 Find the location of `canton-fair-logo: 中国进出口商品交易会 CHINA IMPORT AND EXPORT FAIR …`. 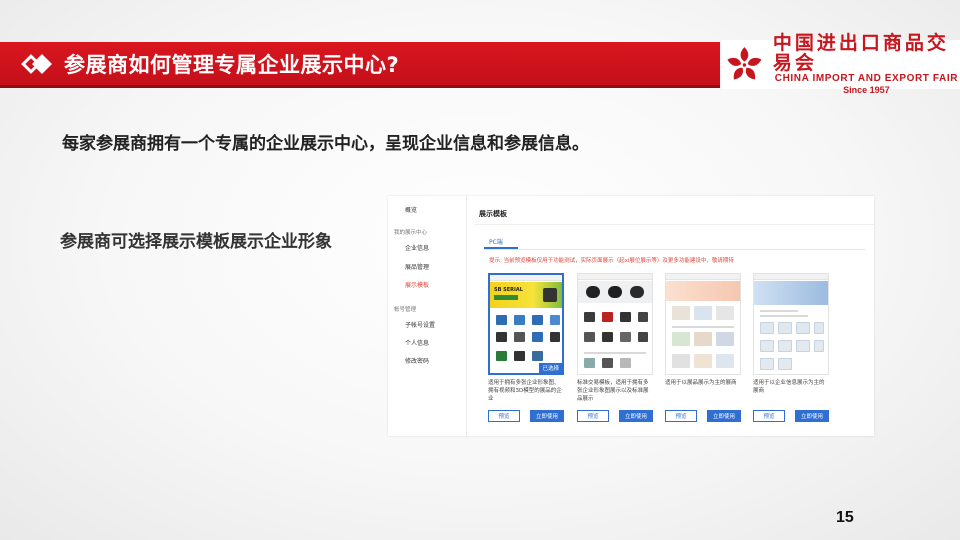

canton-fair-logo: 中国进出口商品交易会 CHINA IMPORT AND EXPORT FAIR … is located at coordinates (841, 64).